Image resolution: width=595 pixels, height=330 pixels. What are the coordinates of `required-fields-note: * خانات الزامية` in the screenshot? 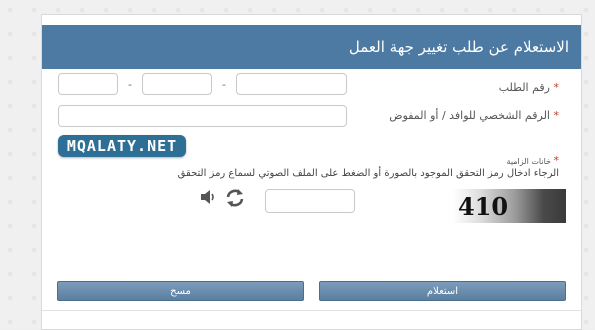 It's located at (532, 160).